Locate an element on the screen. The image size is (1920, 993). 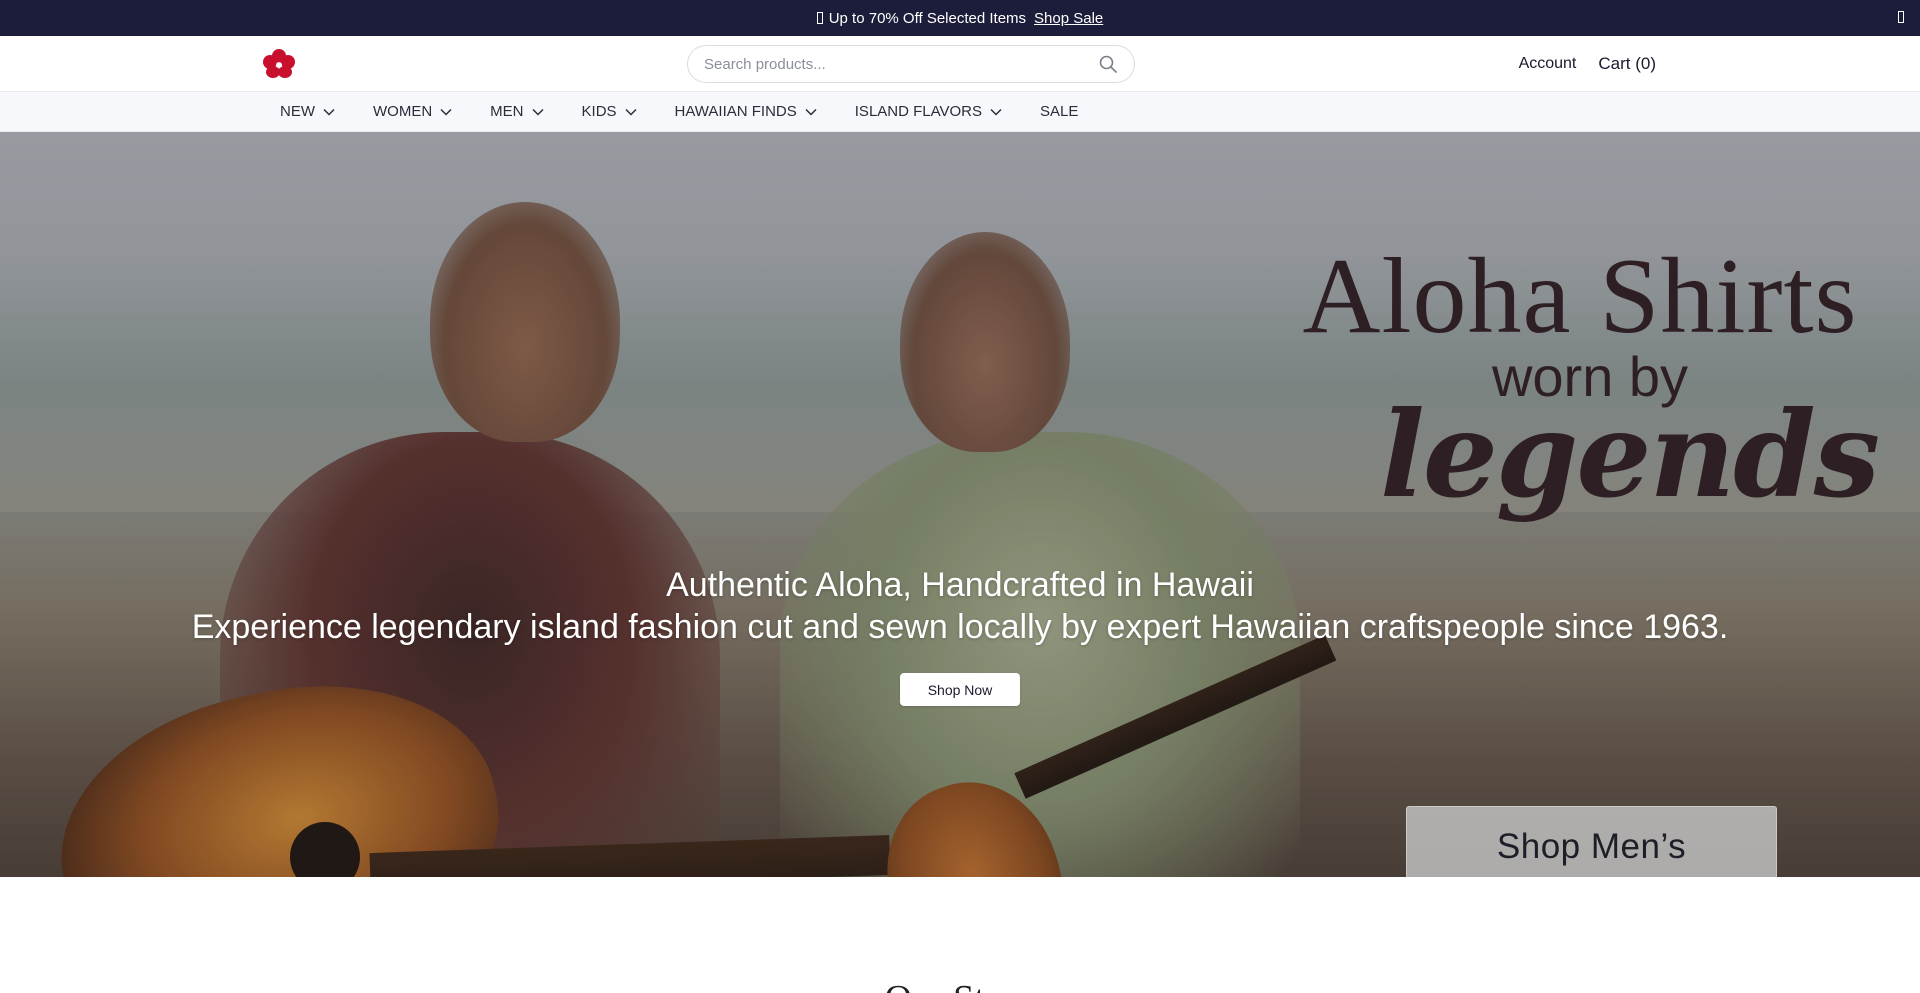
site-header: Account Cart (0) is located at coordinates (960, 64).